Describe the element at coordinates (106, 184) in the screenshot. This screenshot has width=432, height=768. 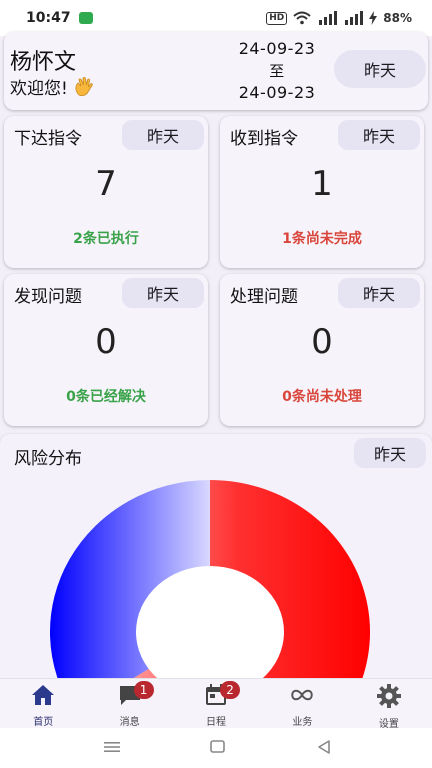
I see `card-value: 7` at that location.